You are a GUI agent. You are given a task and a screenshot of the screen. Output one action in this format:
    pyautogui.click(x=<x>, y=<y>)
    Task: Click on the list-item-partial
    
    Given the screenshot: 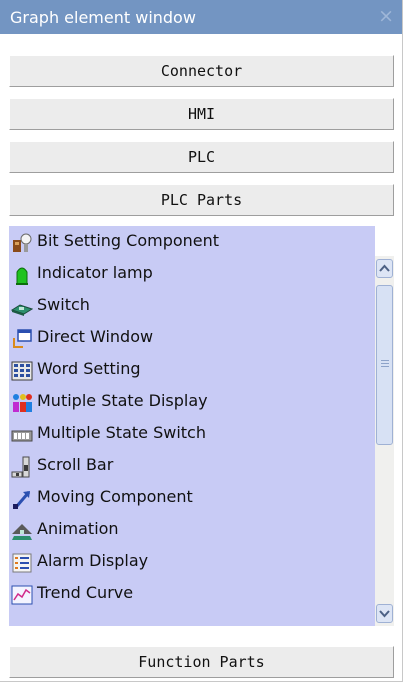 What is the action you would take?
    pyautogui.click(x=192, y=618)
    